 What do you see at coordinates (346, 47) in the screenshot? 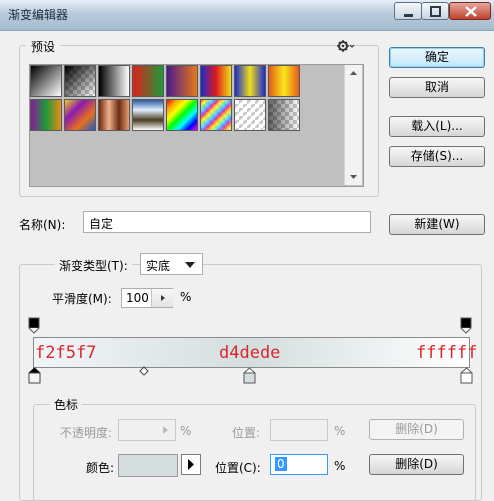
I see `gear-icon` at bounding box center [346, 47].